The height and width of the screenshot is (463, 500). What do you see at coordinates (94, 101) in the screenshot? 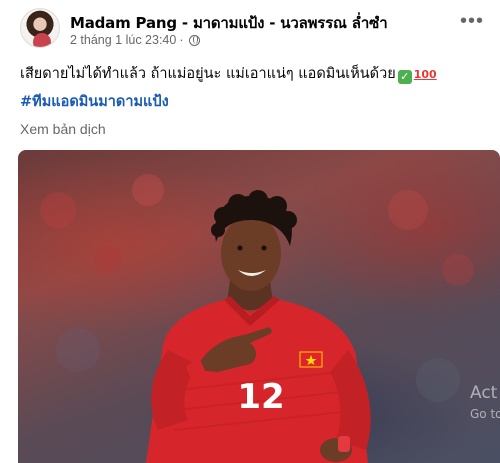
I see `post-hashtag: #ทีมแอดมินมาดามแป้ง` at bounding box center [94, 101].